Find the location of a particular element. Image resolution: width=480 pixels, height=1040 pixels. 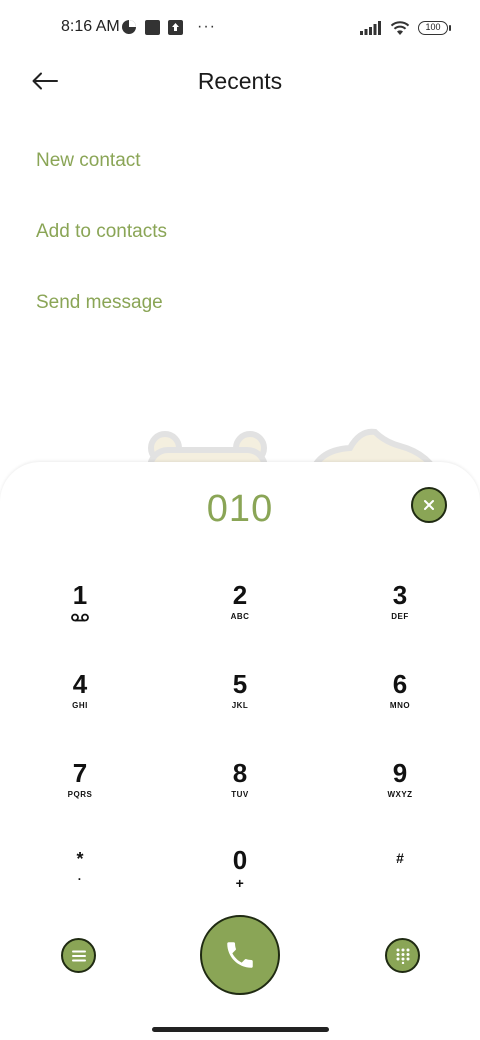

home-indicator is located at coordinates (240, 1029).